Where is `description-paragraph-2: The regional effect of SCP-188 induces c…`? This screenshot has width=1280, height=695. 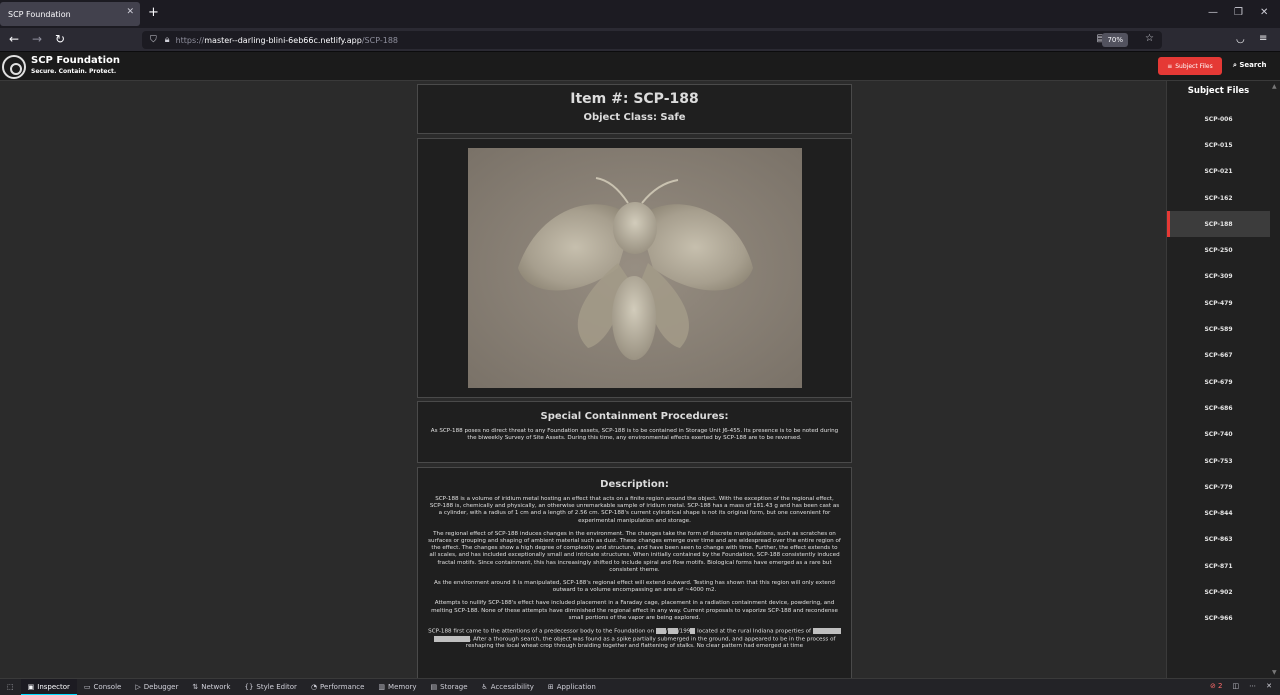 description-paragraph-2: The regional effect of SCP-188 induces c… is located at coordinates (634, 551).